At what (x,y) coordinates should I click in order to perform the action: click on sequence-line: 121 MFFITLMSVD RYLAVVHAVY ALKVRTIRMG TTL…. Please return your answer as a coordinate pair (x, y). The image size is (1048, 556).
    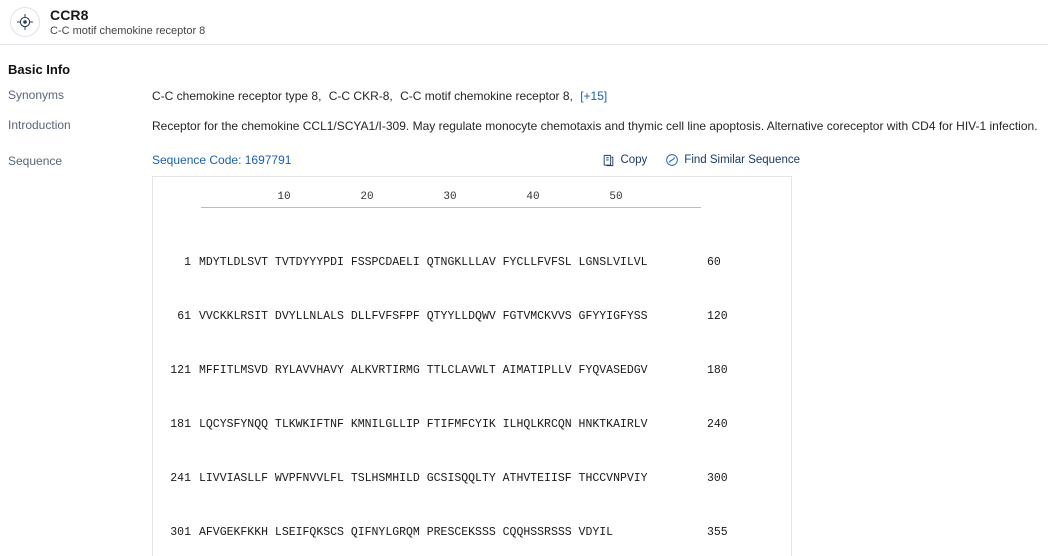
    Looking at the image, I should click on (472, 371).